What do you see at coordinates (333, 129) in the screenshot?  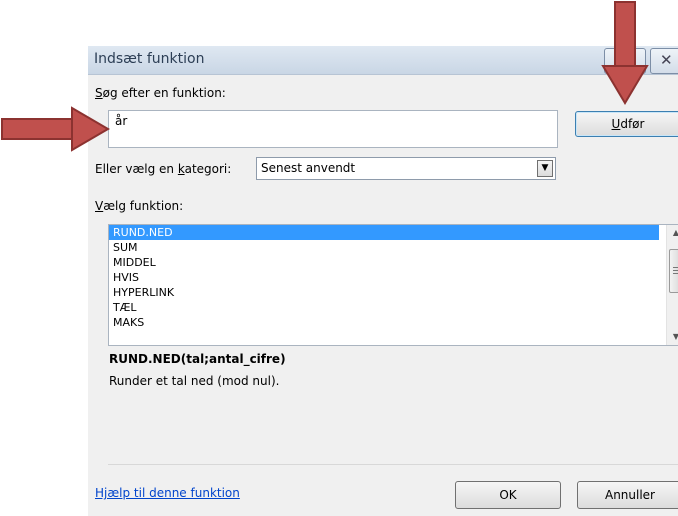 I see `search-input: år` at bounding box center [333, 129].